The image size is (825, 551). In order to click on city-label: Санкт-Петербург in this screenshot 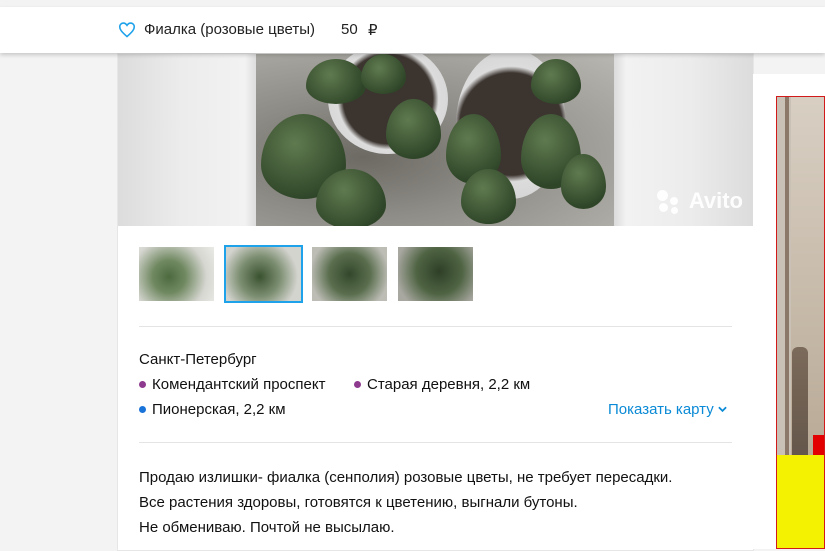, I will do `click(198, 359)`.